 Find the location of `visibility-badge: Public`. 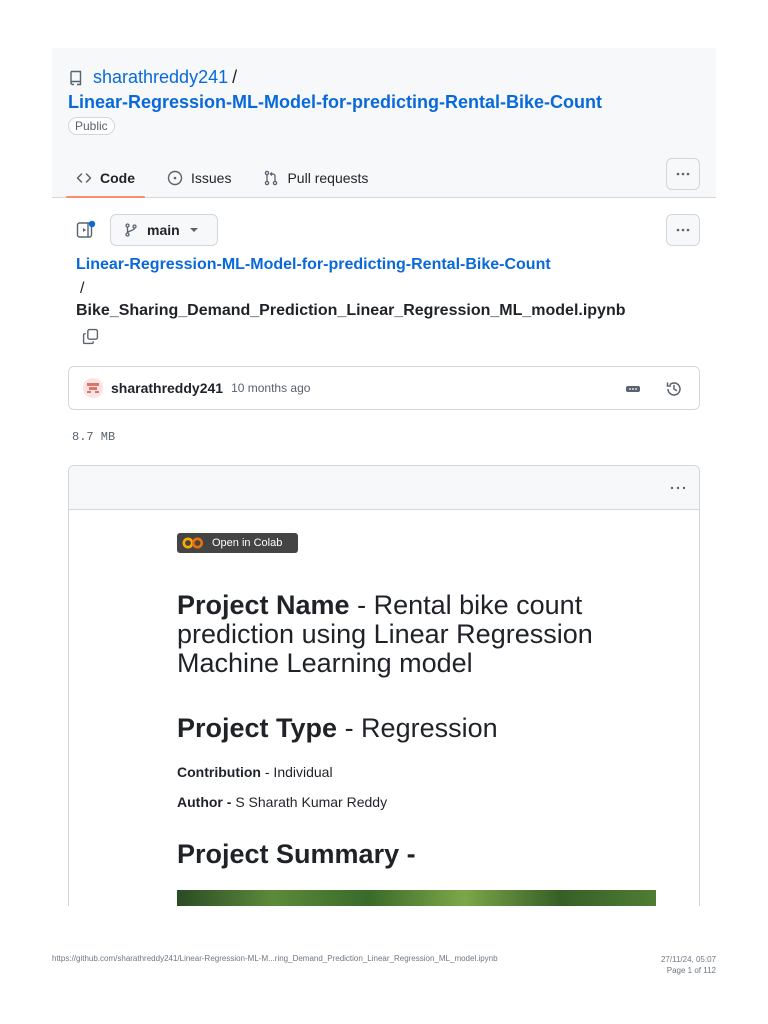

visibility-badge: Public is located at coordinates (91, 126).